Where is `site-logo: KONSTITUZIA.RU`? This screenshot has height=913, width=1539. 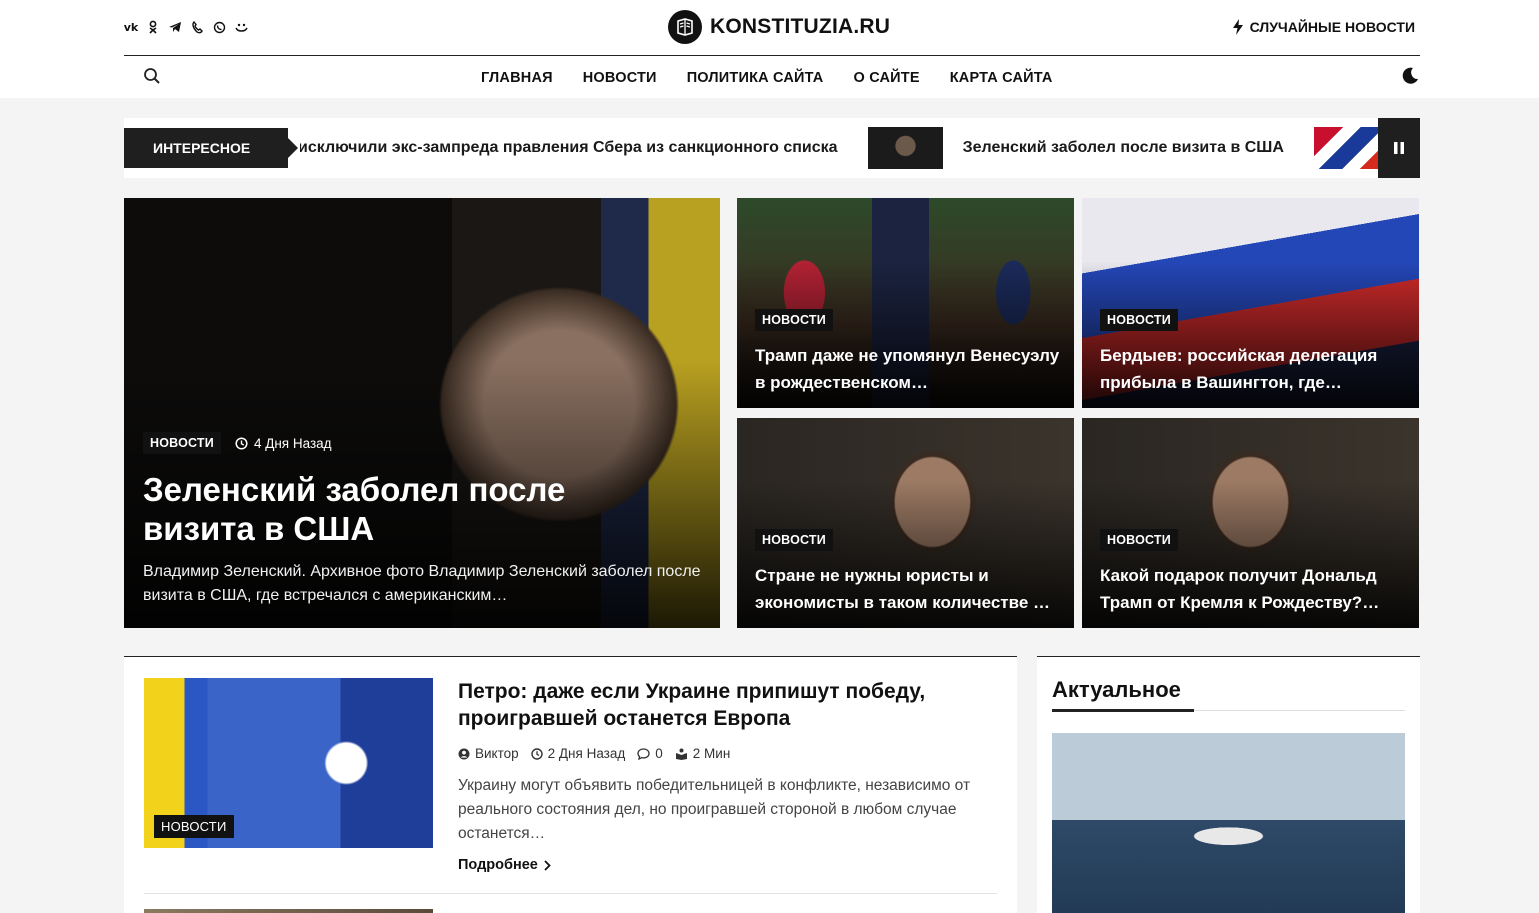 site-logo: KONSTITUZIA.RU is located at coordinates (779, 27).